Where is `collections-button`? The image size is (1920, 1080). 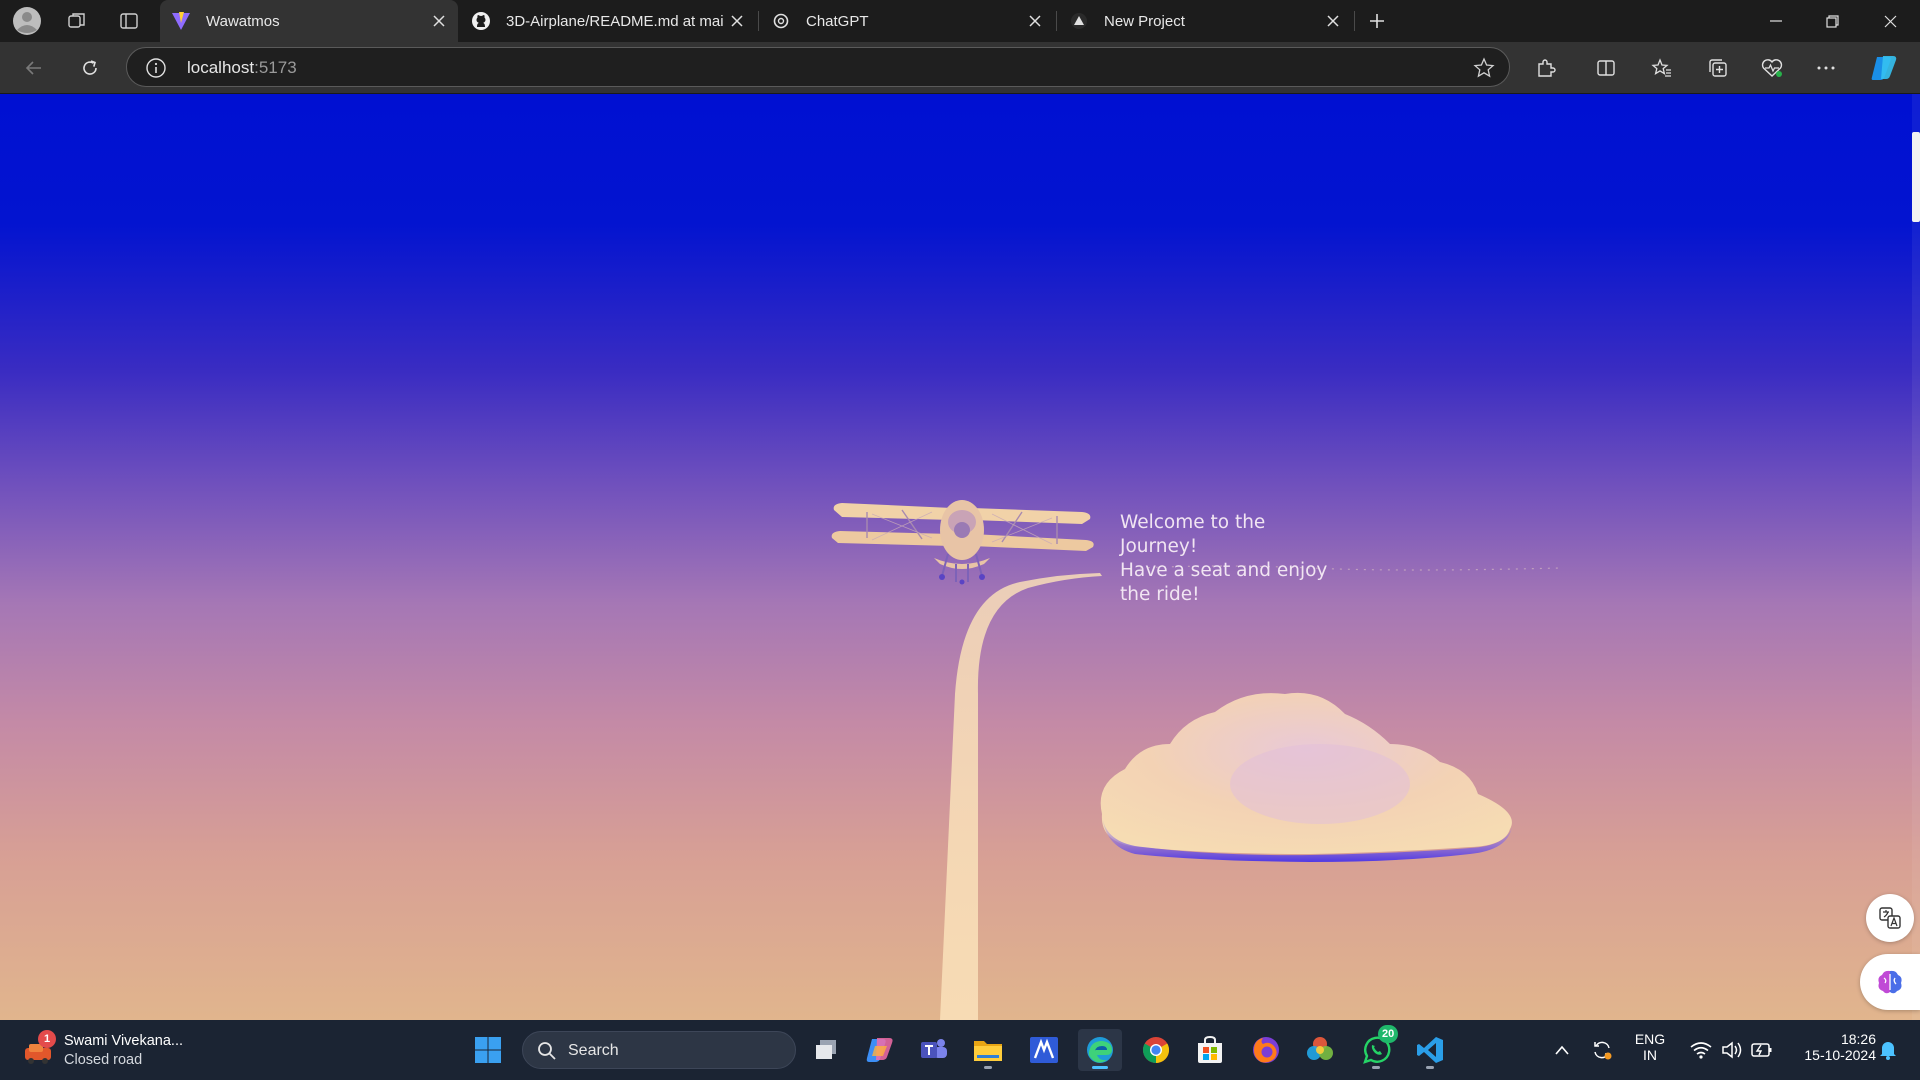 collections-button is located at coordinates (1718, 68).